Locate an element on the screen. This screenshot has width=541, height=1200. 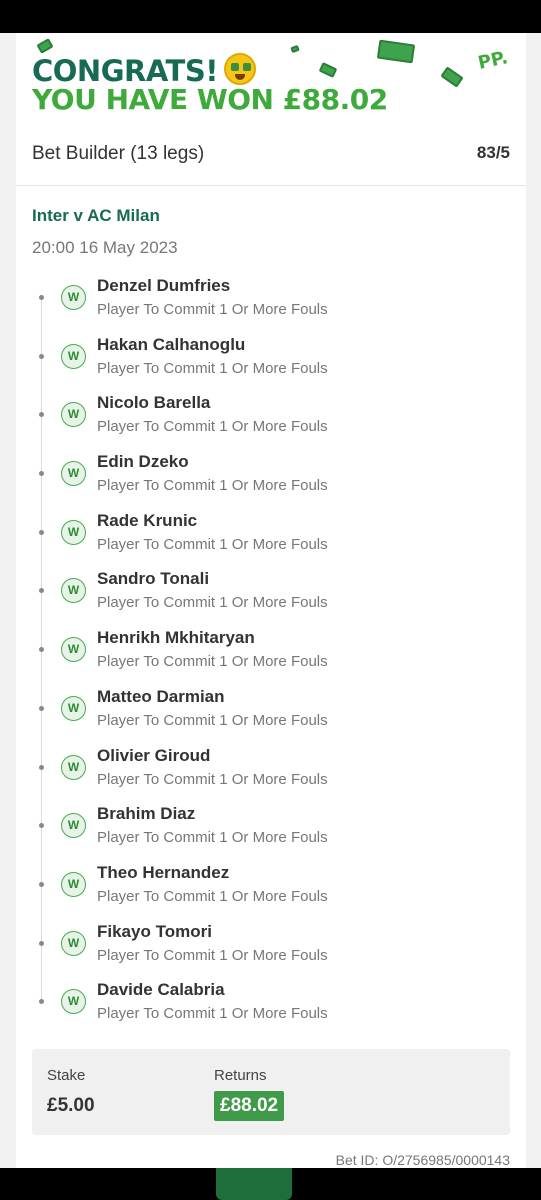
returns-value: £88.02 is located at coordinates (249, 1106).